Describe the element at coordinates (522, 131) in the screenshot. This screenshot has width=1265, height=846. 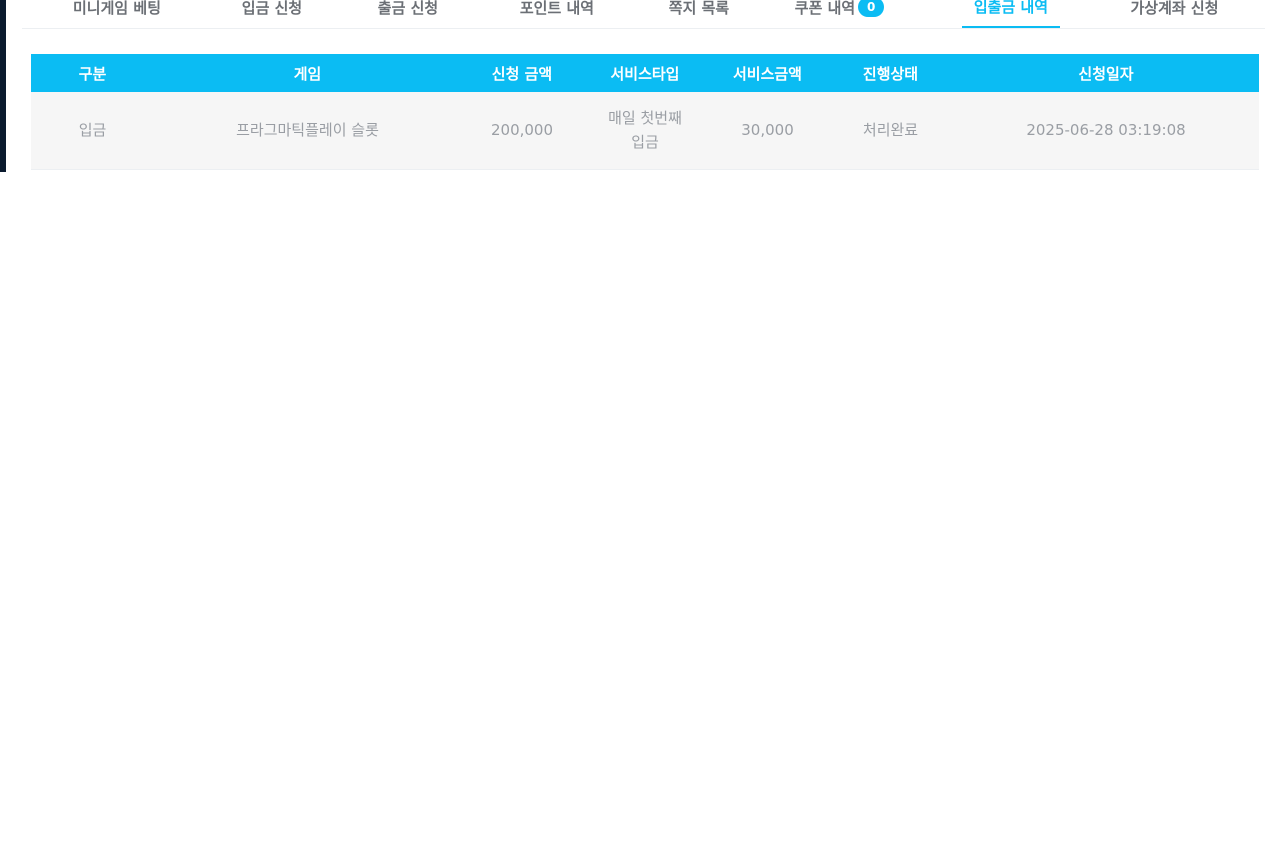
I see `cell-amount: 200,000` at that location.